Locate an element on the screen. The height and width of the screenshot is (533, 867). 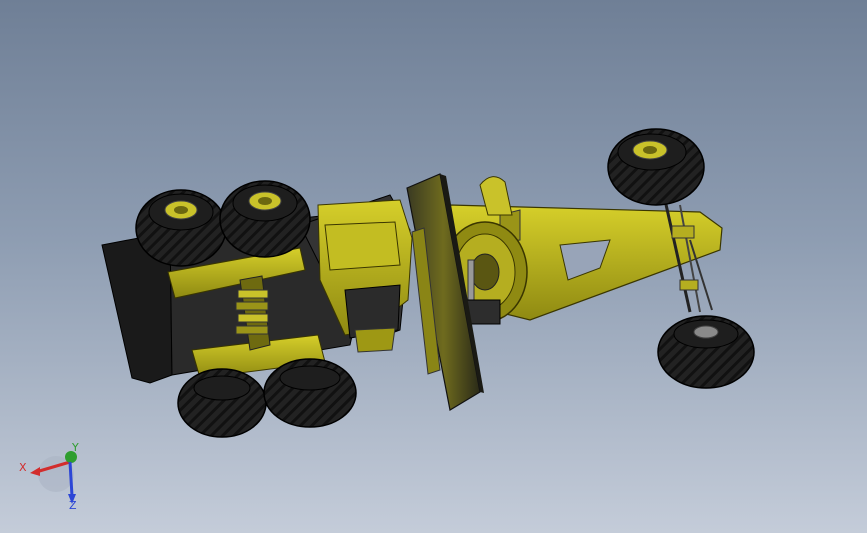
orientation-triad: X Y Z is located at coordinates (50, 476).